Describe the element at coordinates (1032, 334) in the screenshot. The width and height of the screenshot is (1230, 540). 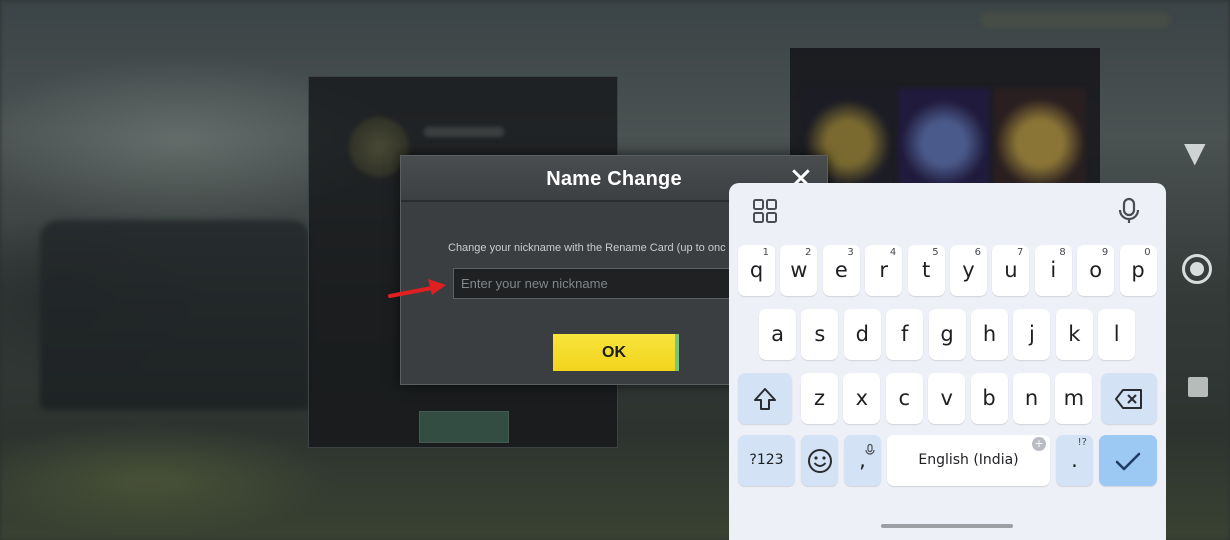
I see `key-j: j` at that location.